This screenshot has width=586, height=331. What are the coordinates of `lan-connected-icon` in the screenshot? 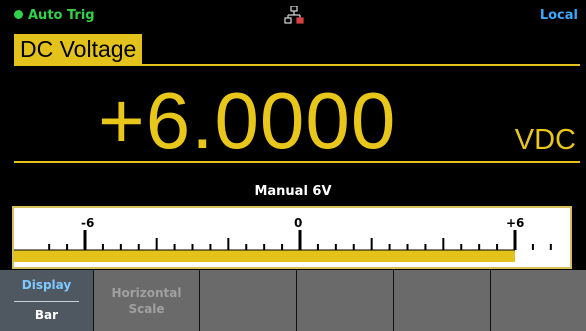 It's located at (294, 15).